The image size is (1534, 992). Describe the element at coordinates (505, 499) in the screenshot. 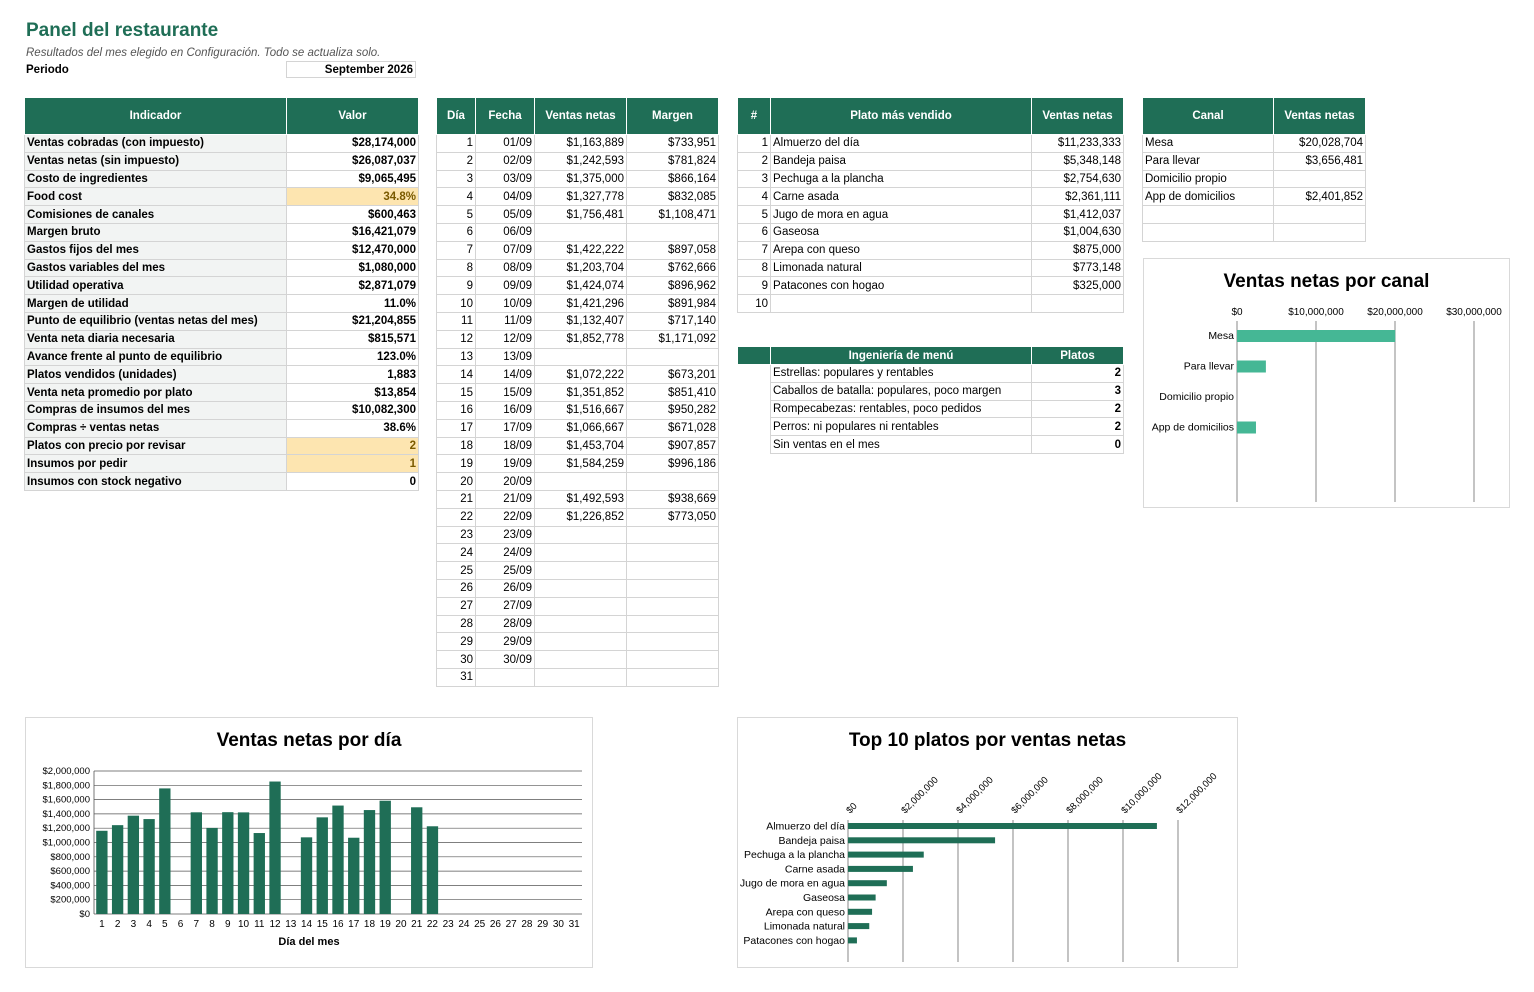

I see `daily-date: 21/09` at that location.